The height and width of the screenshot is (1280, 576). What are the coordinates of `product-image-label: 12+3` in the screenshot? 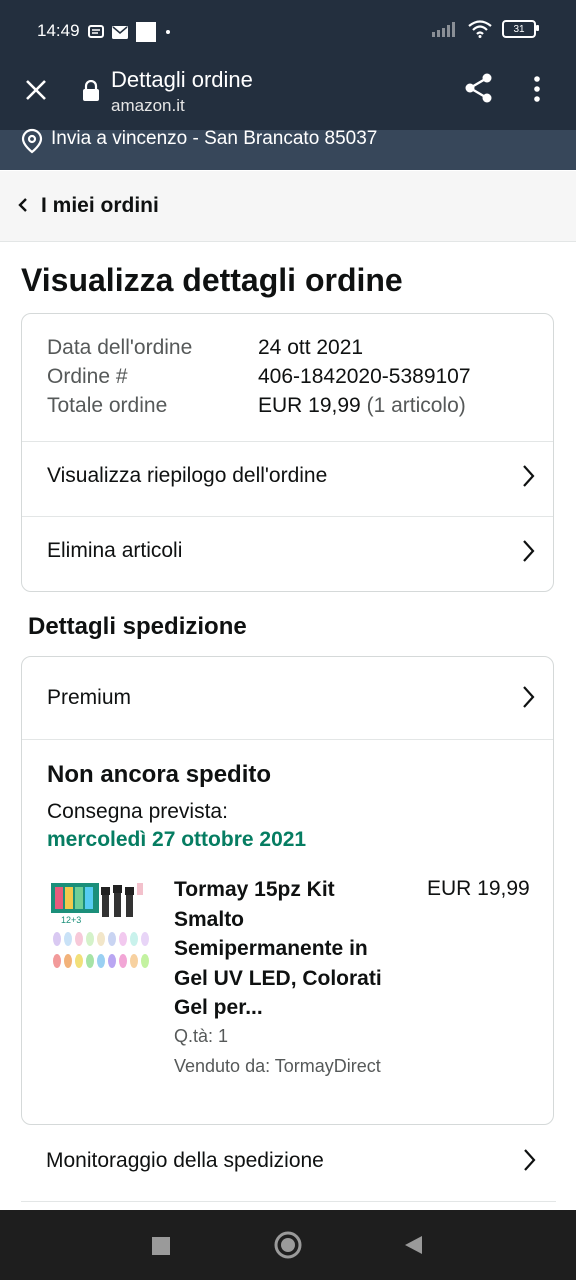 It's located at (71, 920).